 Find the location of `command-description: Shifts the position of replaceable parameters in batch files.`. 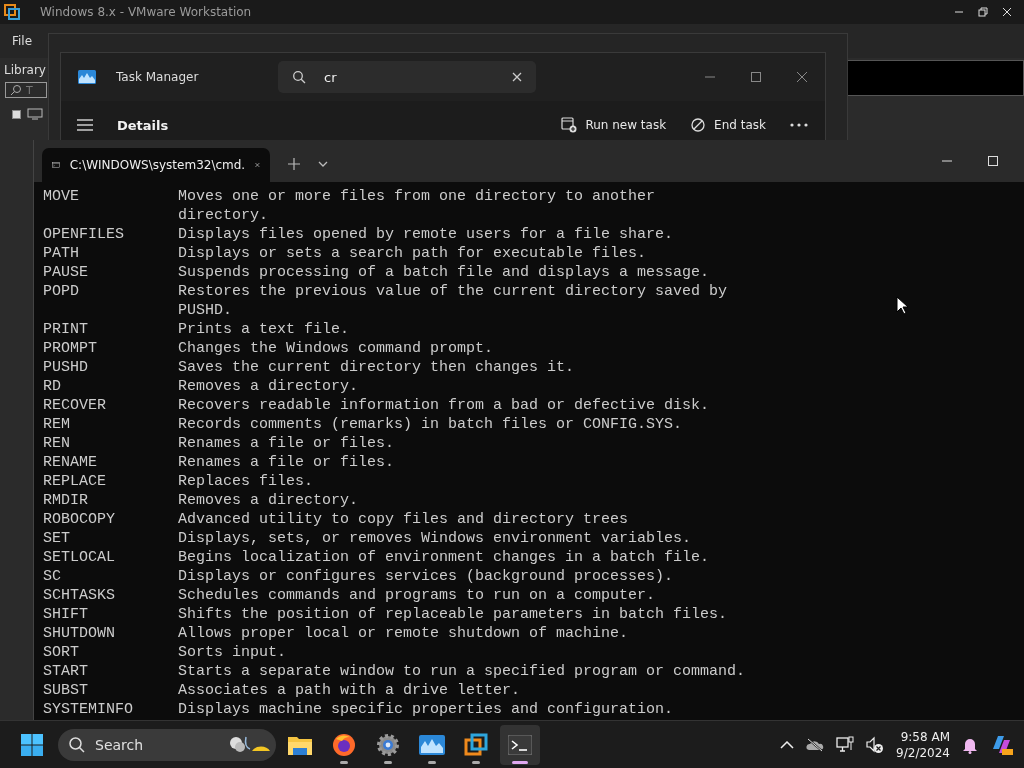

command-description: Shifts the position of replaceable parameters in batch files. is located at coordinates (453, 614).